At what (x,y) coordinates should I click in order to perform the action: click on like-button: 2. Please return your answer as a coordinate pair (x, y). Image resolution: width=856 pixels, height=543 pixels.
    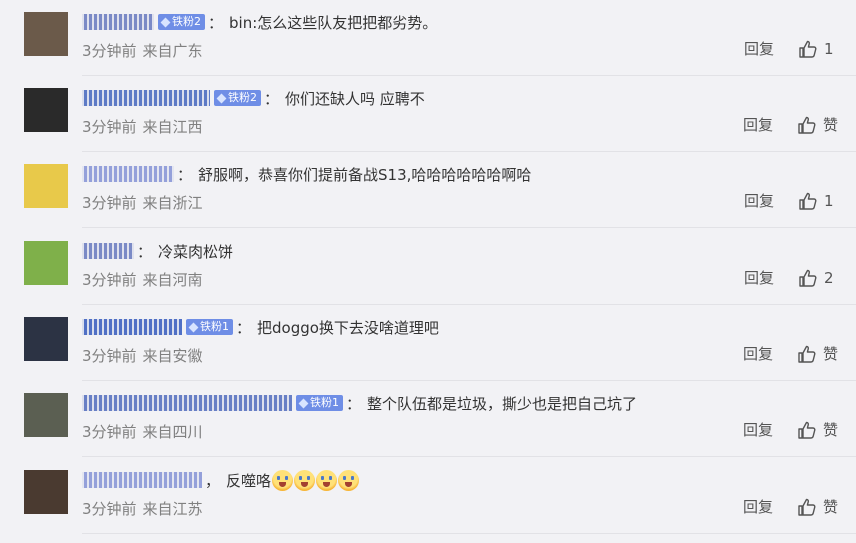
    Looking at the image, I should click on (818, 278).